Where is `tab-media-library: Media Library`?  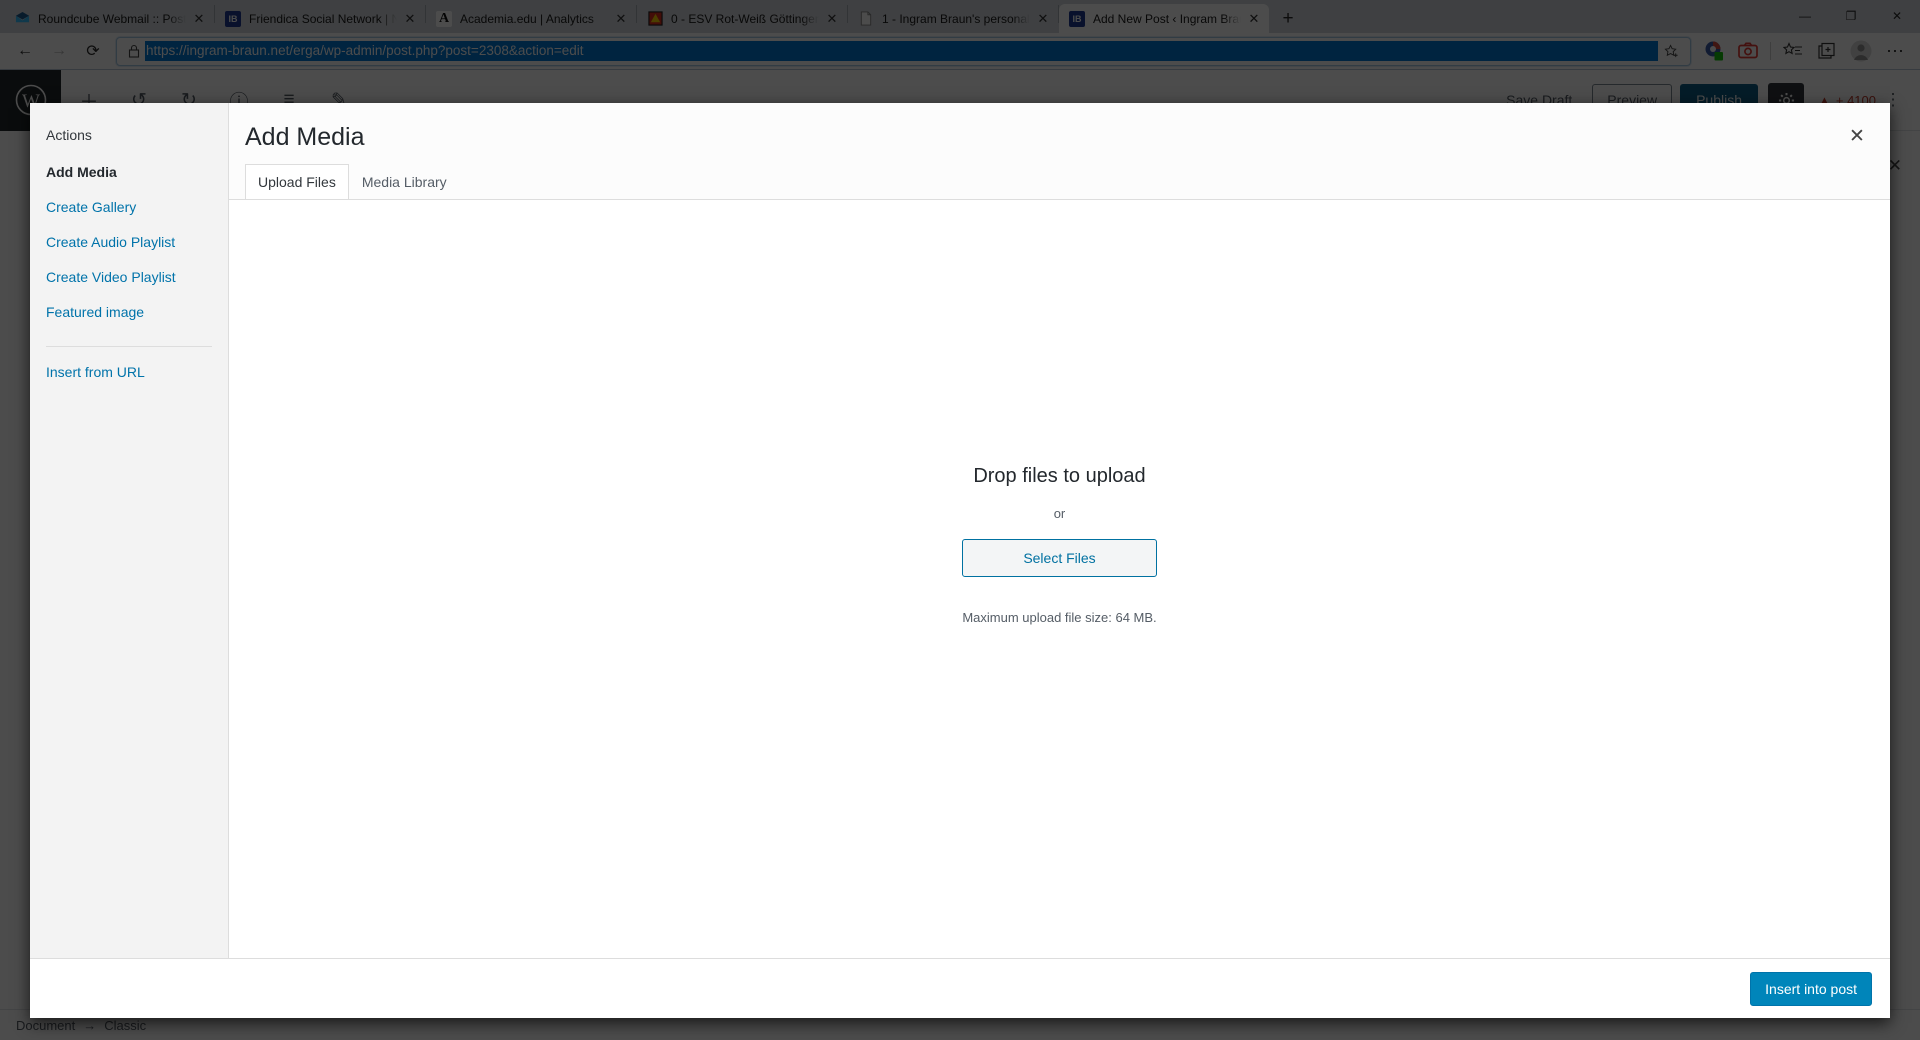 tab-media-library: Media Library is located at coordinates (404, 182).